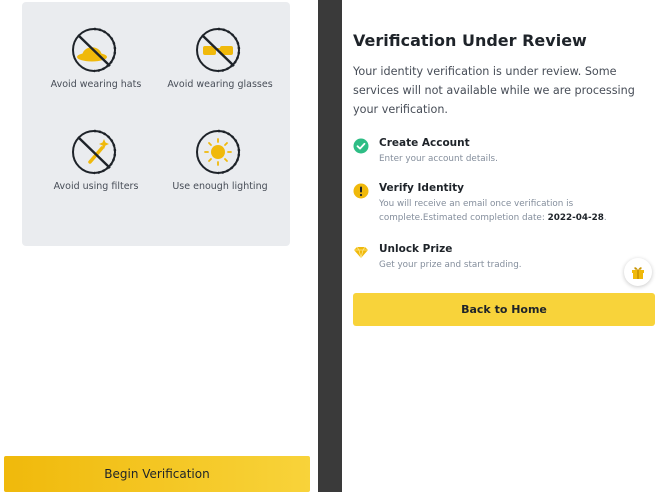 The width and height of the screenshot is (663, 492). What do you see at coordinates (218, 152) in the screenshot?
I see `lighting-icon` at bounding box center [218, 152].